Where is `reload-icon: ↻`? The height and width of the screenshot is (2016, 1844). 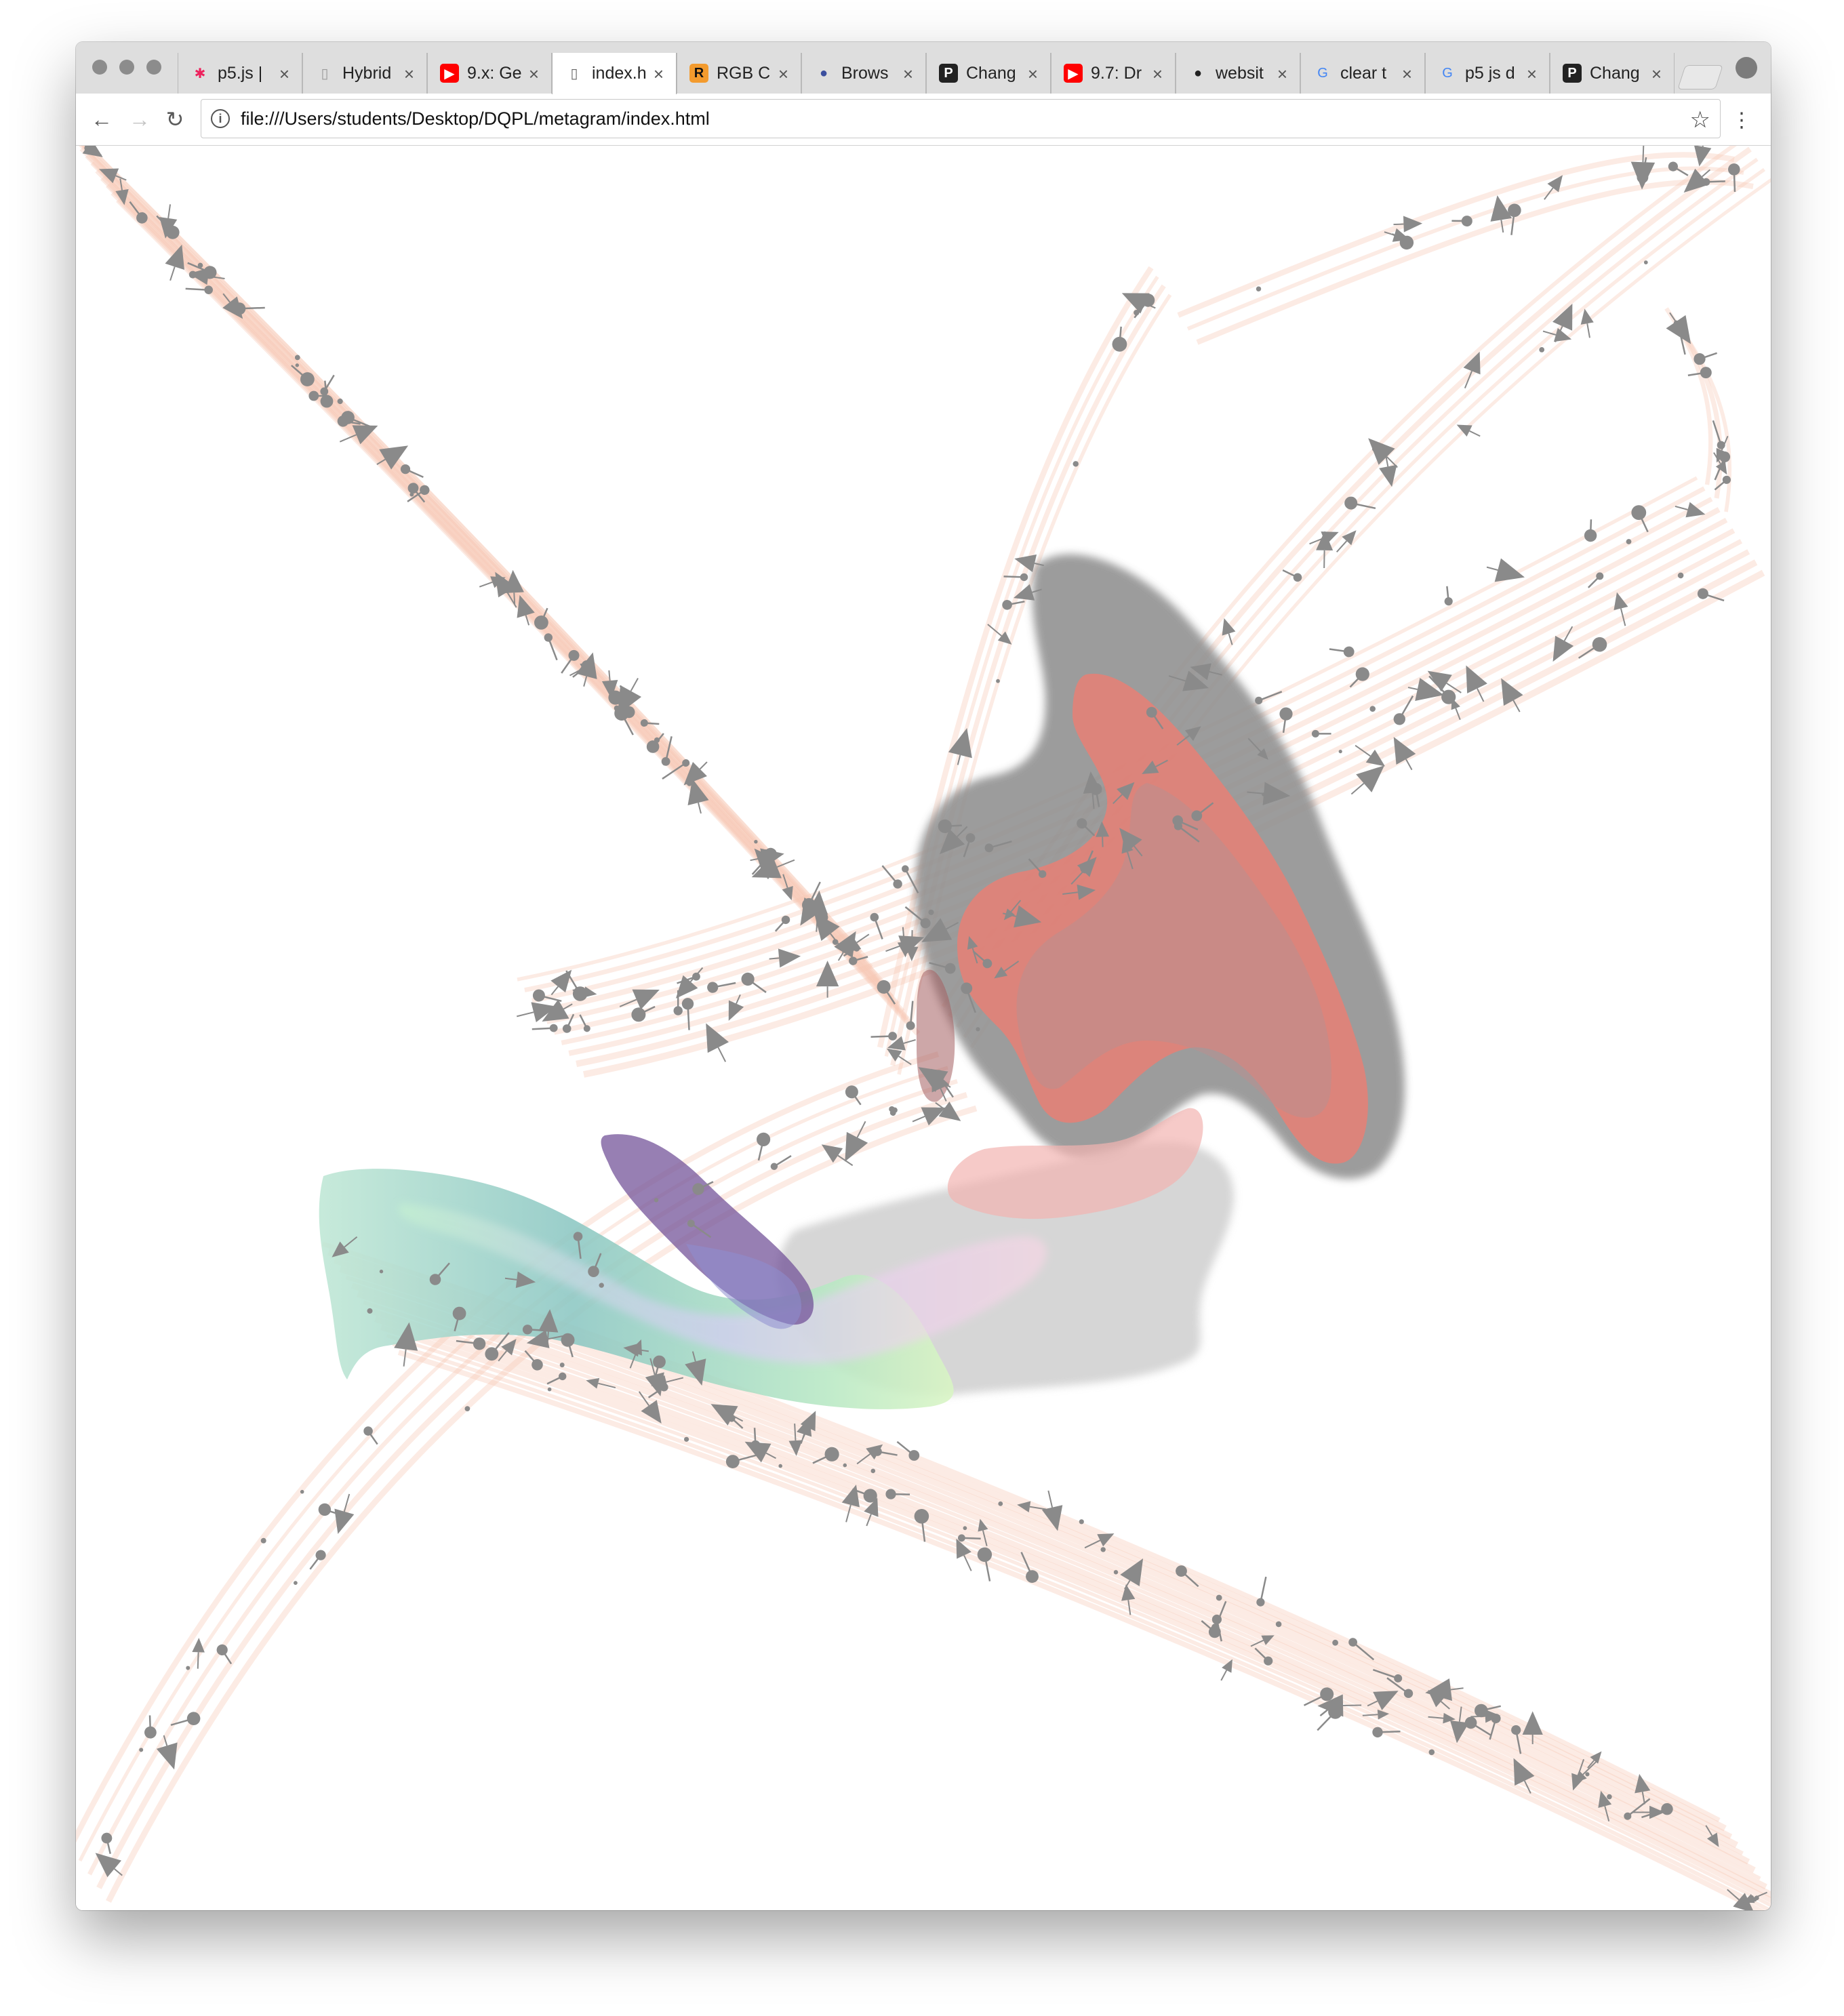
reload-icon: ↻ is located at coordinates (174, 119).